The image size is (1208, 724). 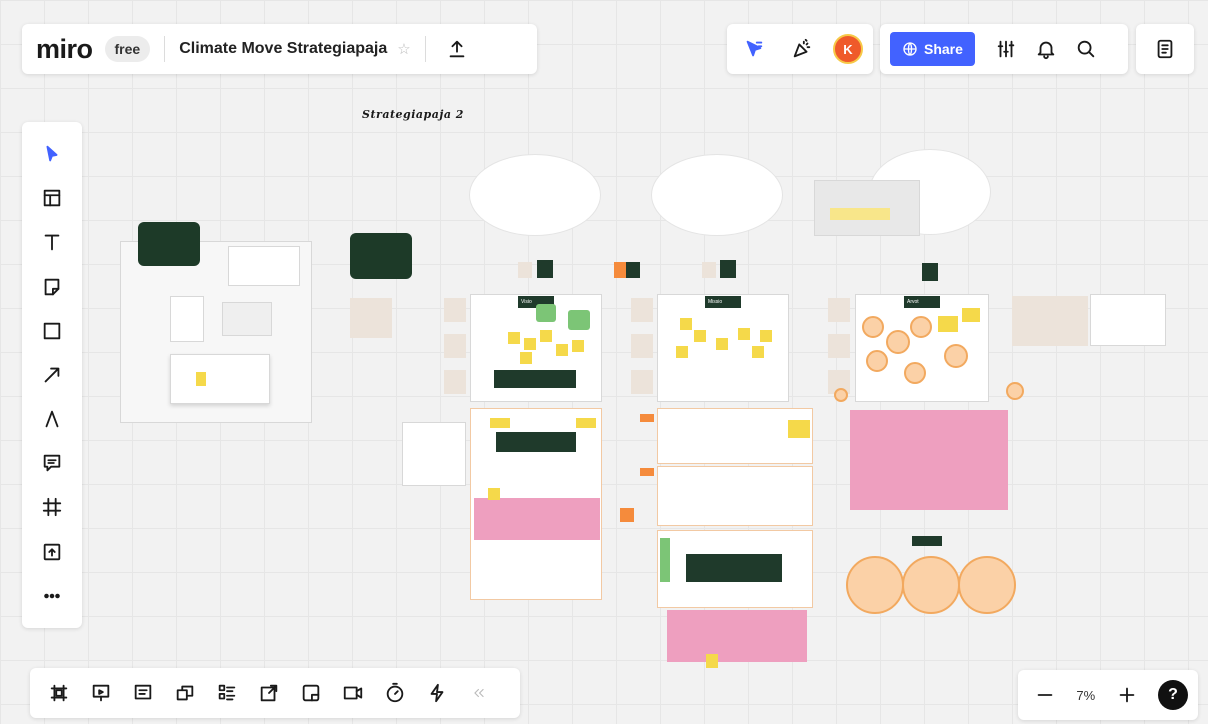 What do you see at coordinates (283, 49) in the screenshot?
I see `board-title: Climate Move Strategiapaja` at bounding box center [283, 49].